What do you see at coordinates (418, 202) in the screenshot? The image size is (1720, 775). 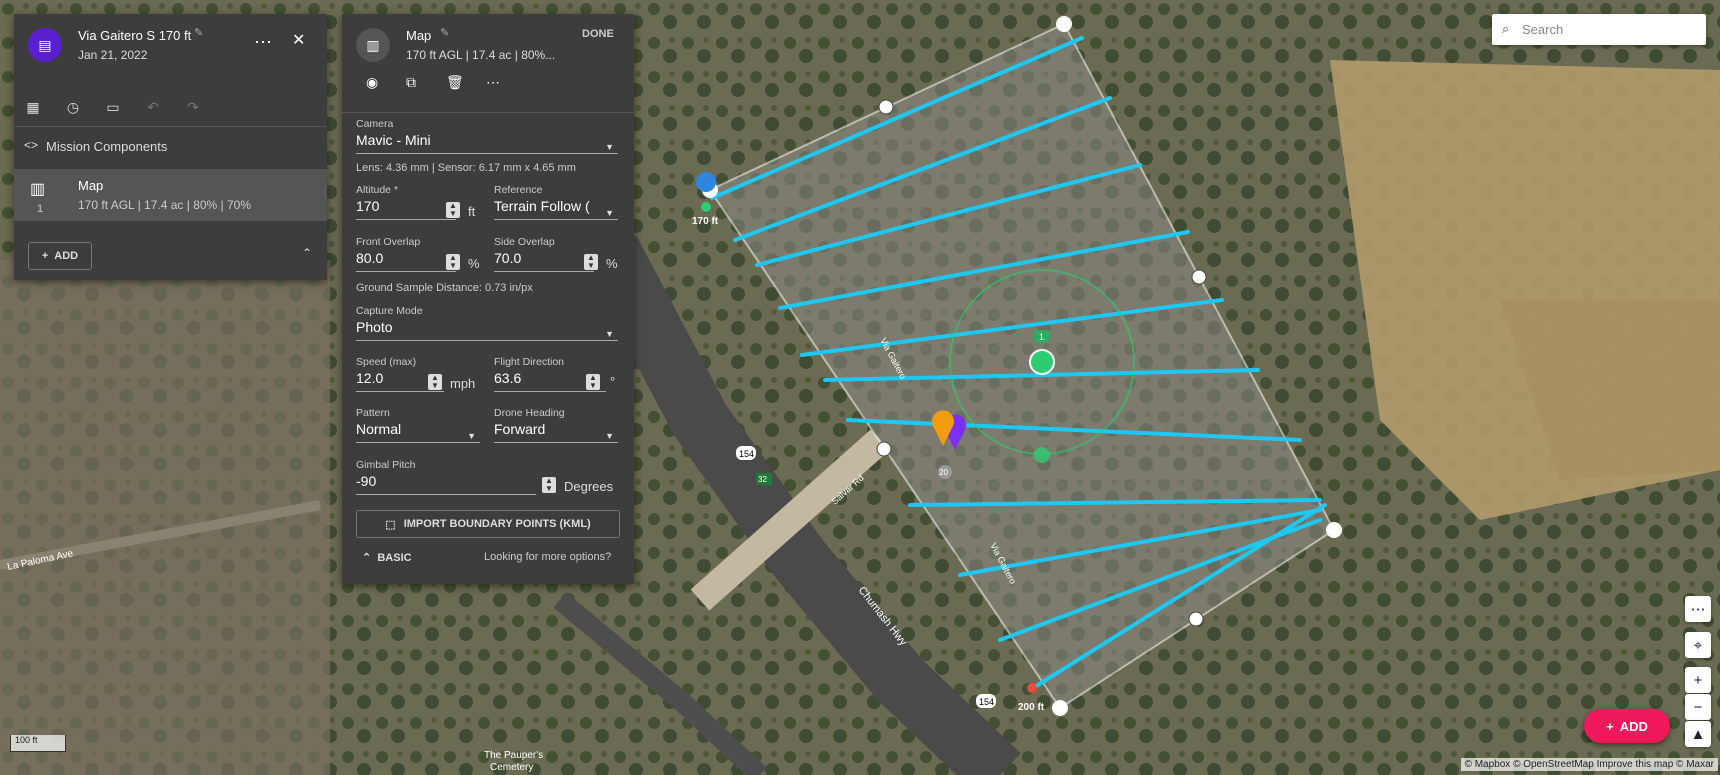 I see `altitude-field: Altitude * 170 ▲ ▼ ft` at bounding box center [418, 202].